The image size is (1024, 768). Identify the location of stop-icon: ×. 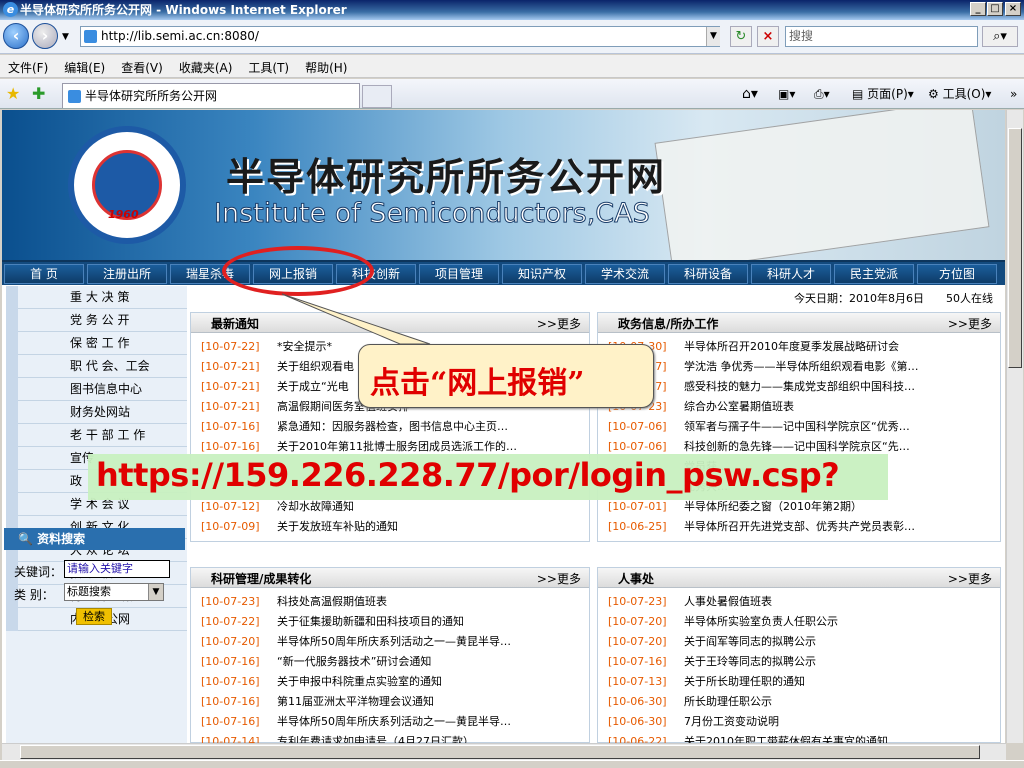
(768, 36).